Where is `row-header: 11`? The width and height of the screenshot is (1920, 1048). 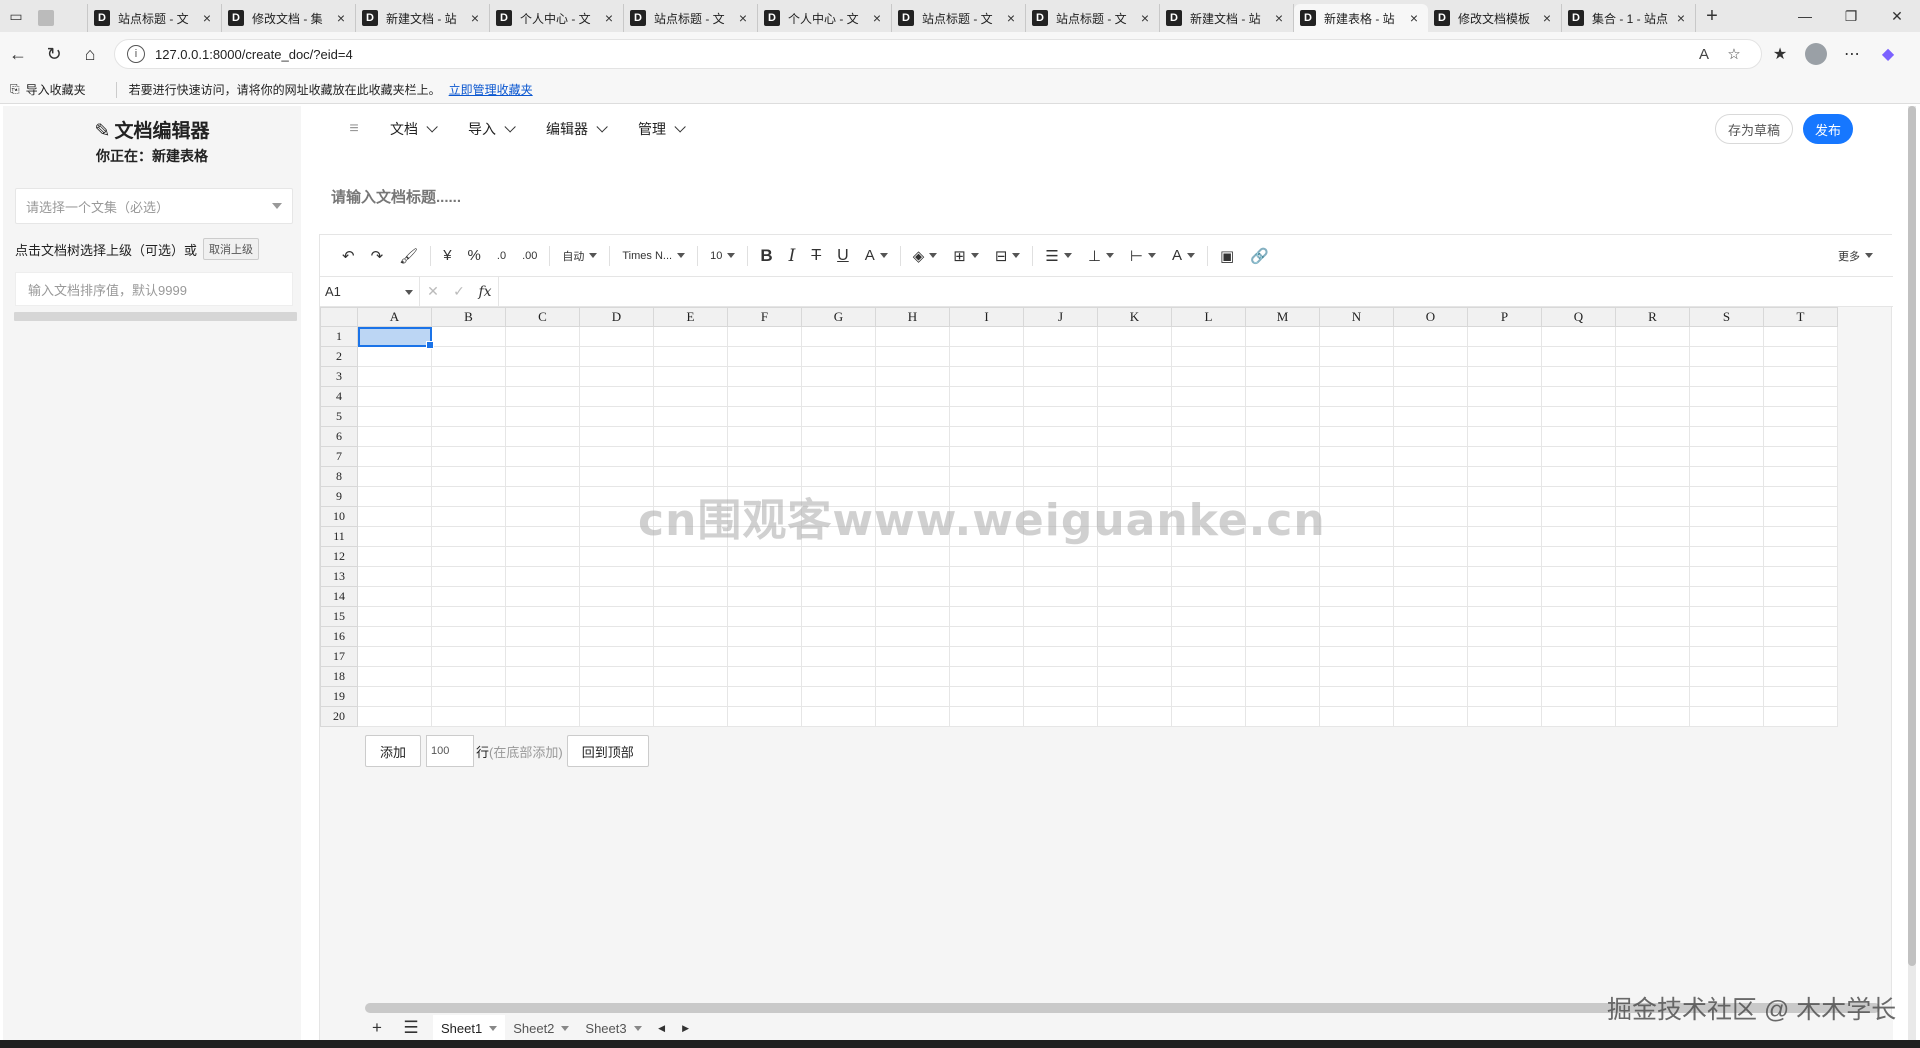 row-header: 11 is located at coordinates (339, 536).